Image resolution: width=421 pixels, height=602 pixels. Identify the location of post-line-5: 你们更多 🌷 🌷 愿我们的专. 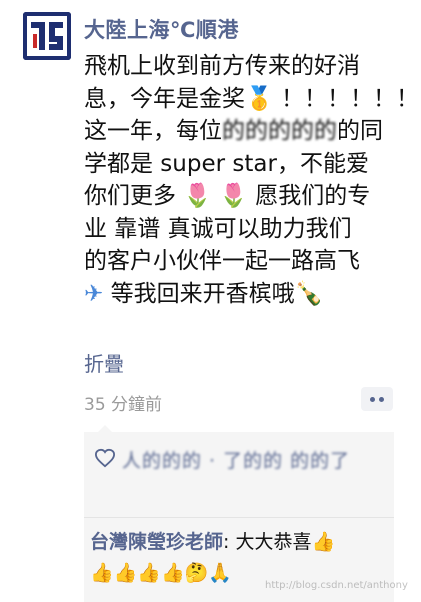
(244, 196).